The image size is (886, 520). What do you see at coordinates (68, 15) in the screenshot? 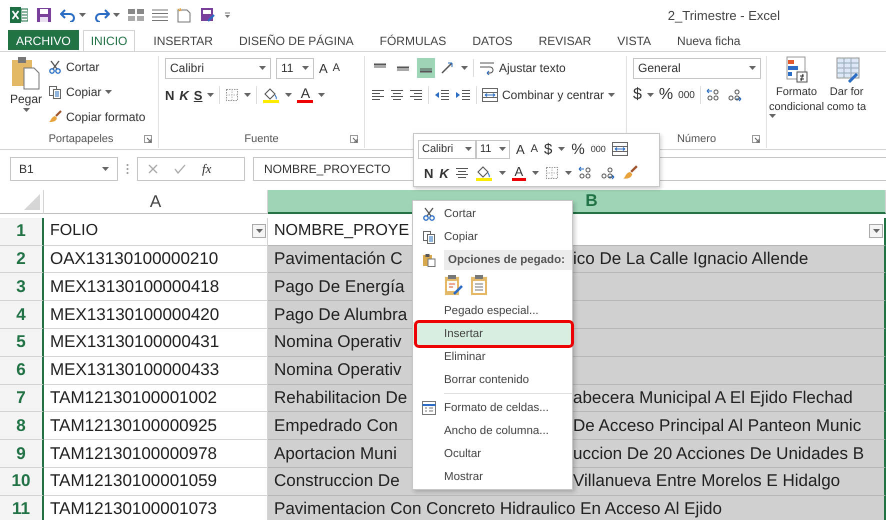
I see `undo-icon` at bounding box center [68, 15].